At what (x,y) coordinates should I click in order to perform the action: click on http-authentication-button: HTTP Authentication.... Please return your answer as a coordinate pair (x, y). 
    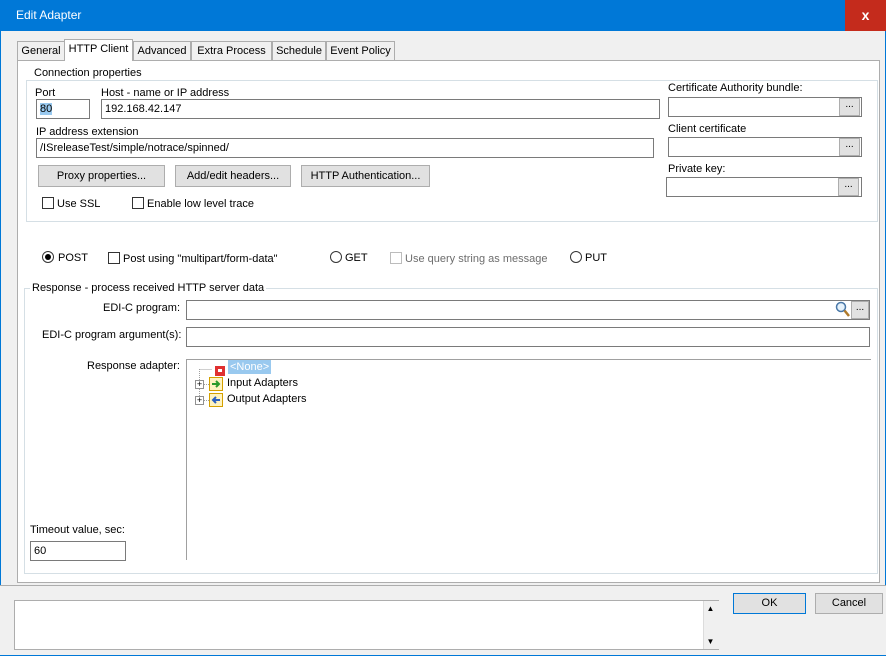
    Looking at the image, I should click on (365, 176).